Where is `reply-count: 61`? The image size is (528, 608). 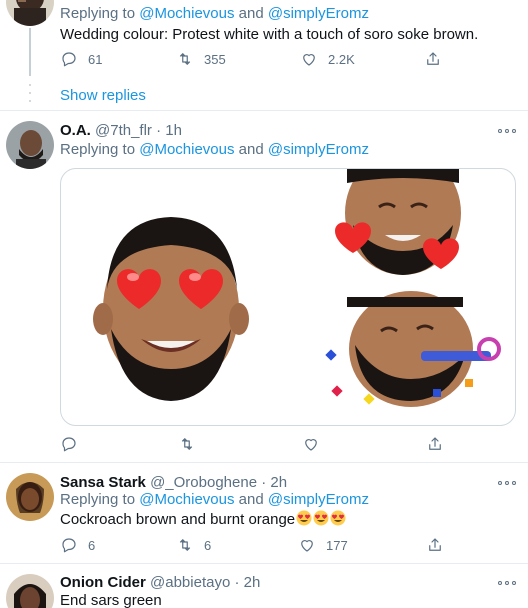 reply-count: 61 is located at coordinates (95, 59).